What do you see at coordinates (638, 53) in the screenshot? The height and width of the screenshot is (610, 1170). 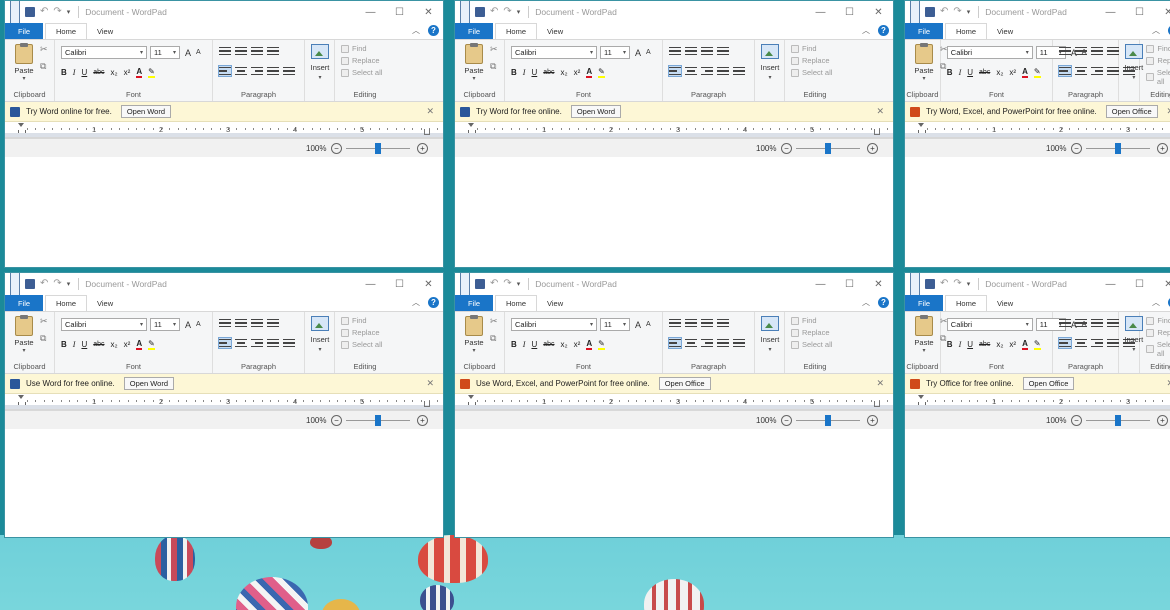 I see `grow-font-icon: A` at bounding box center [638, 53].